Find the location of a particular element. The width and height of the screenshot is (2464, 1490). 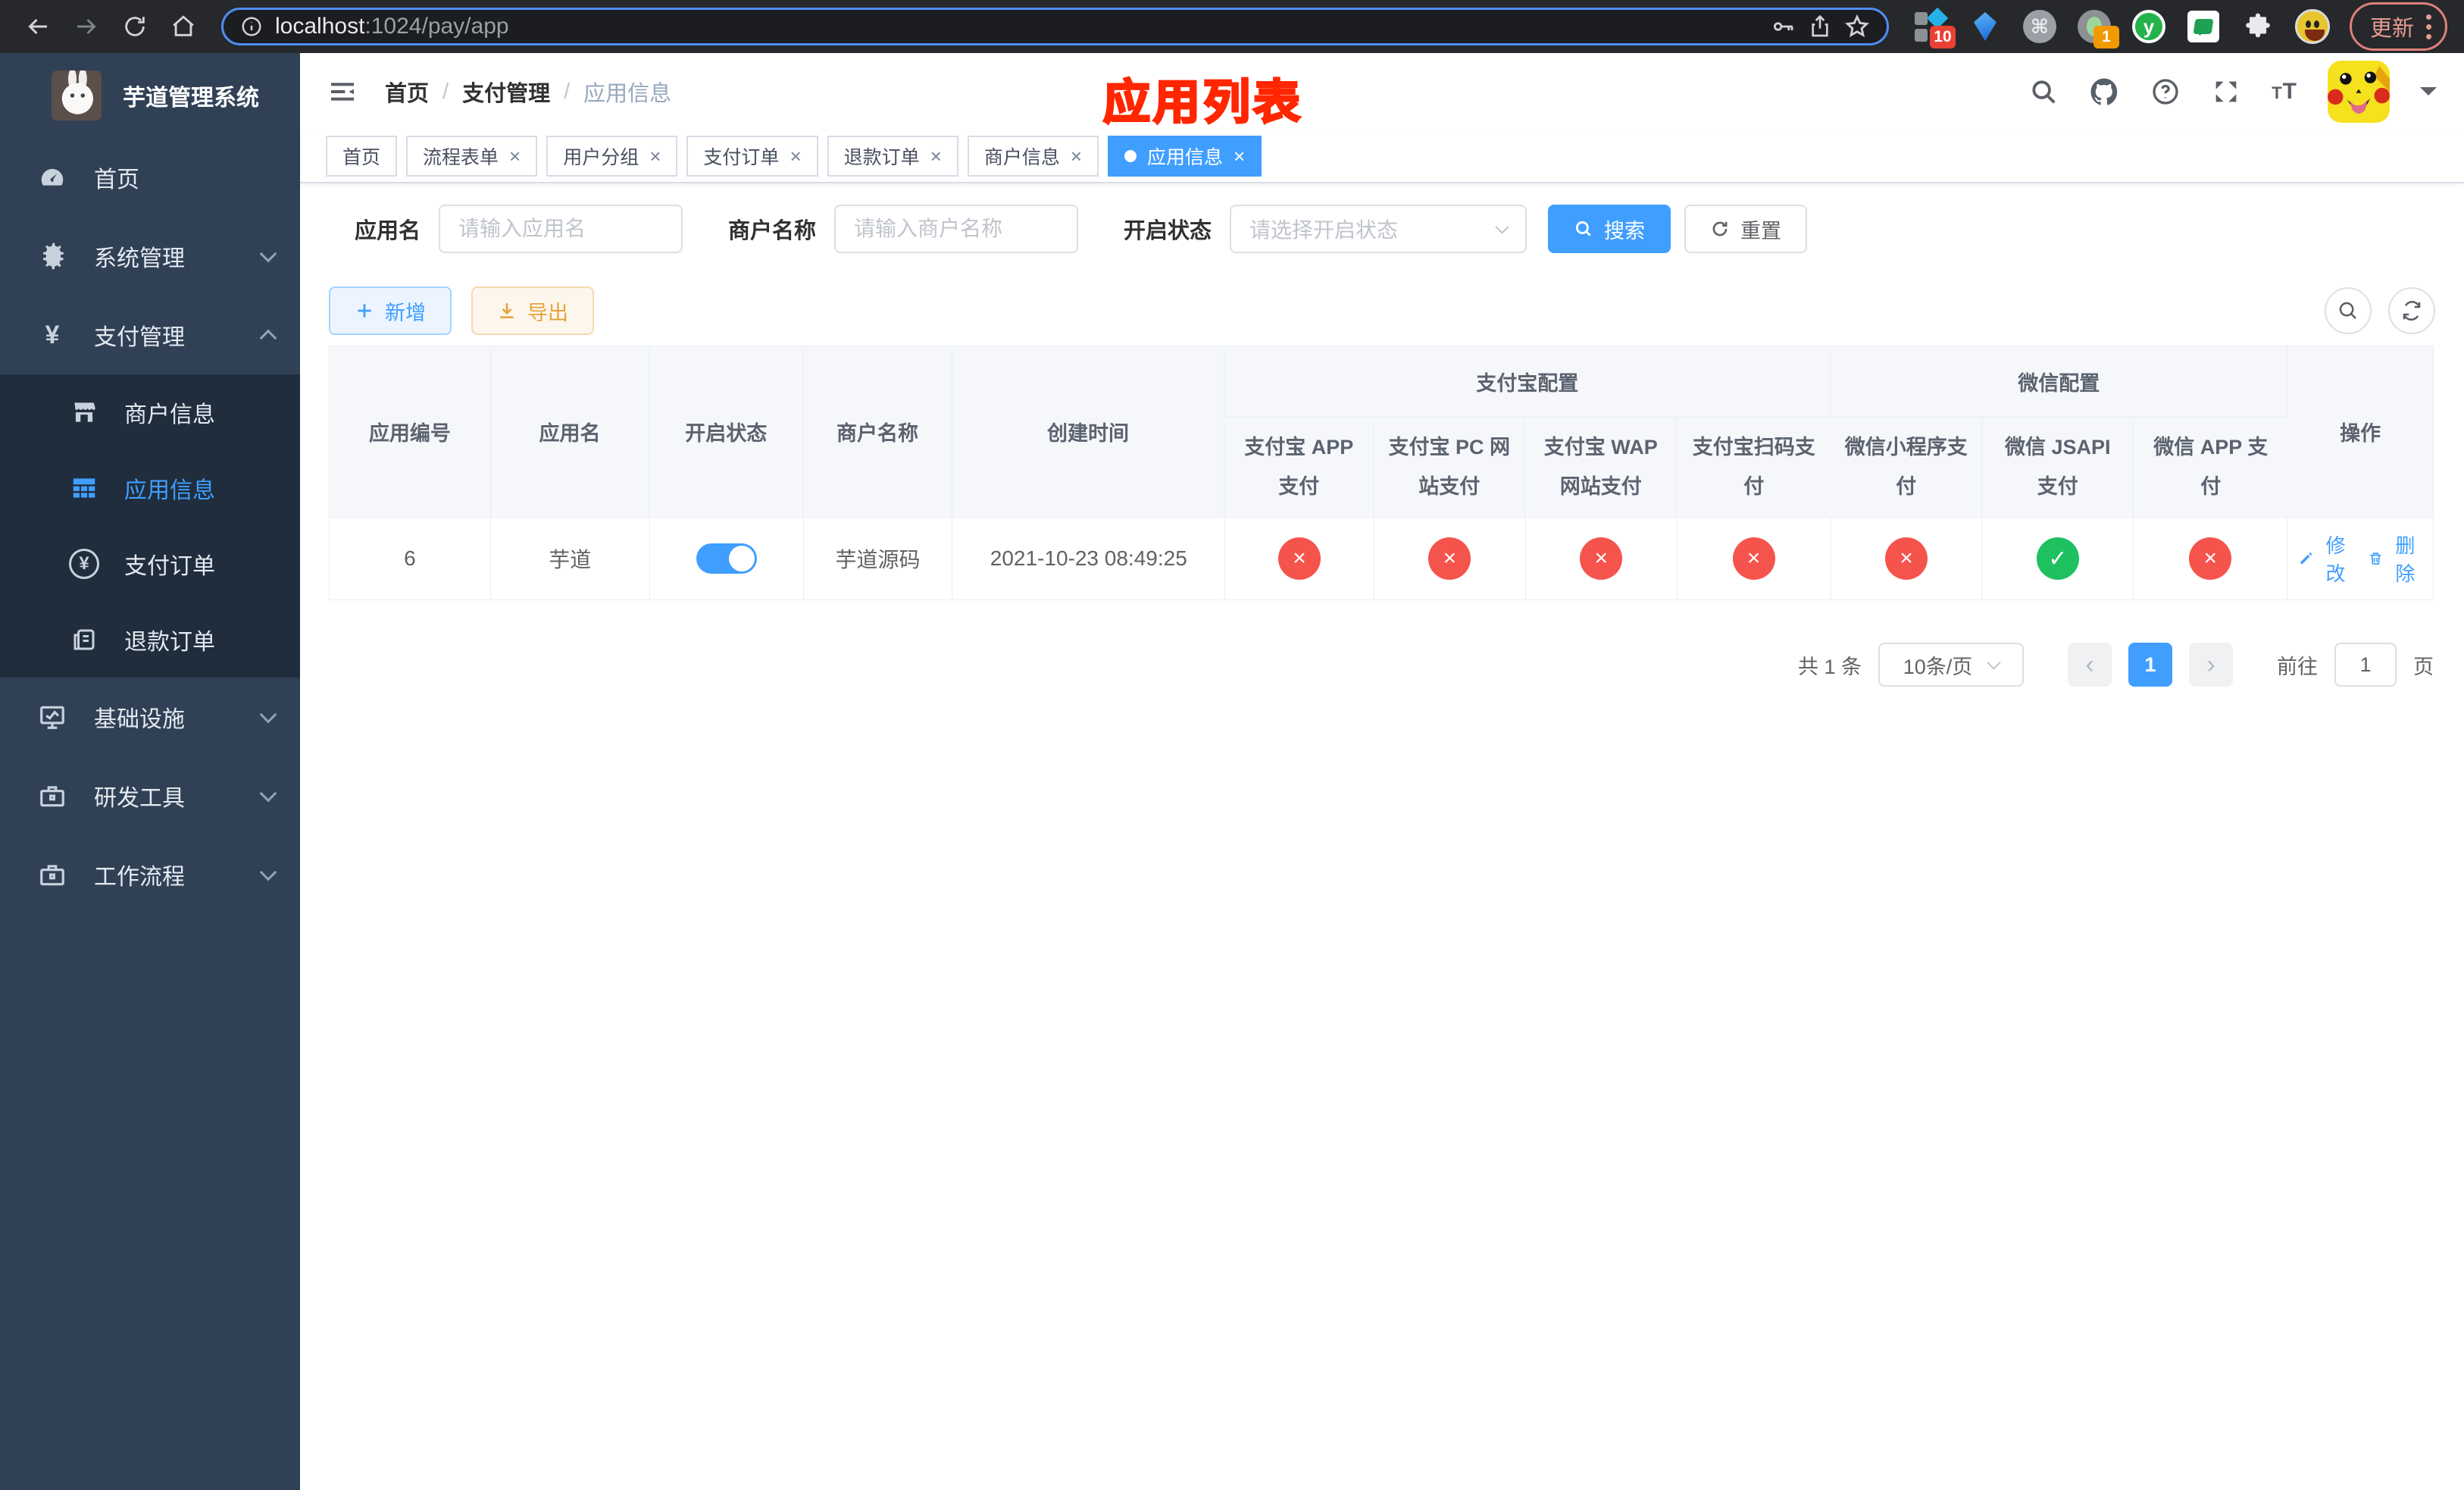

search-button: 搜索 is located at coordinates (1609, 229).